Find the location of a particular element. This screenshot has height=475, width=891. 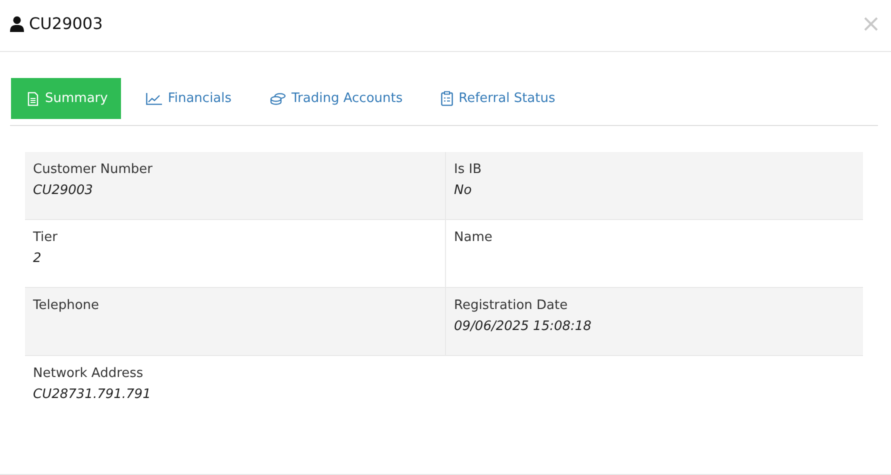

chart-icon is located at coordinates (154, 98).